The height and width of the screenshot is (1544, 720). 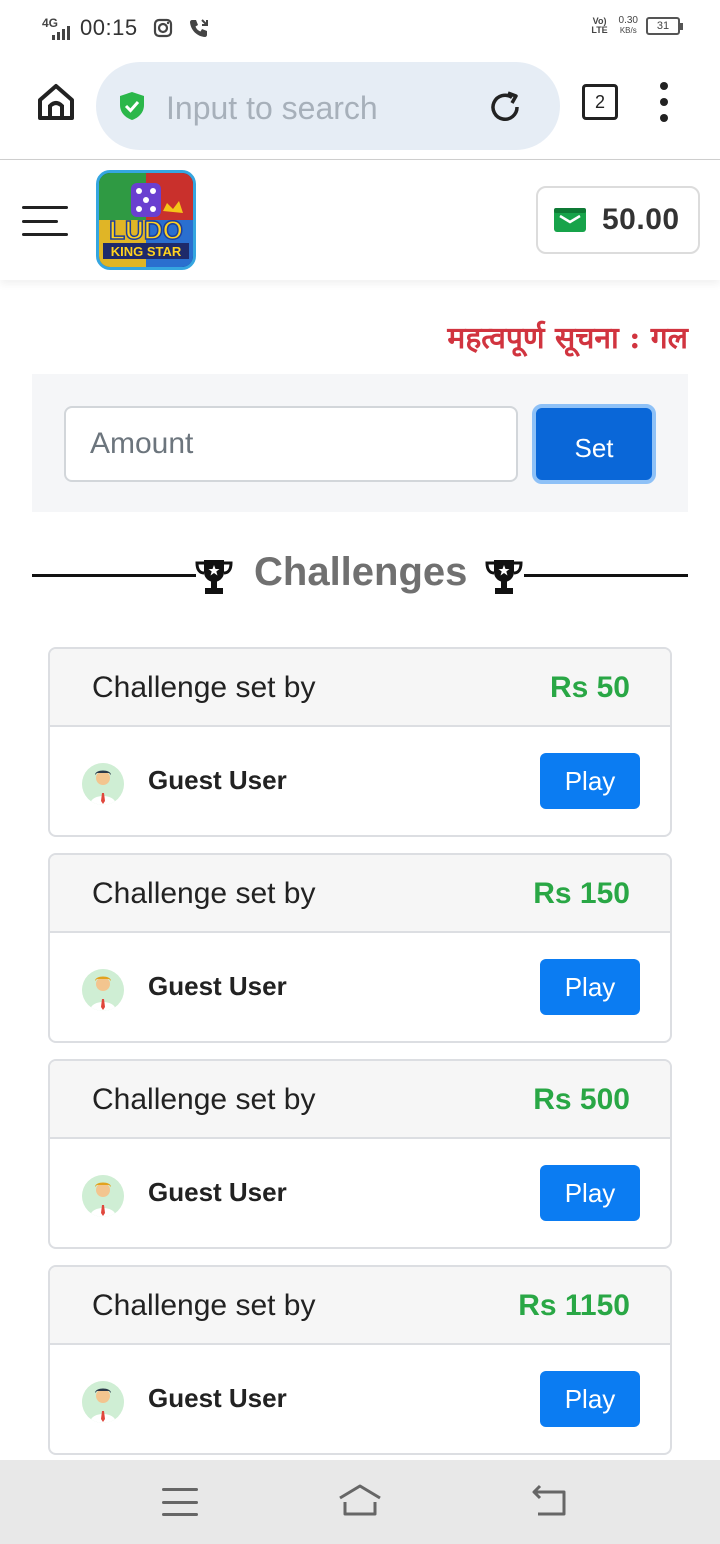 I want to click on secure-shield-icon, so click(x=132, y=106).